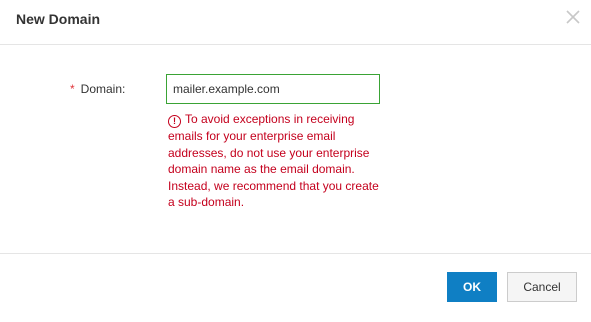 The width and height of the screenshot is (591, 322). Describe the element at coordinates (103, 89) in the screenshot. I see `domain-label-text: Domain:` at that location.